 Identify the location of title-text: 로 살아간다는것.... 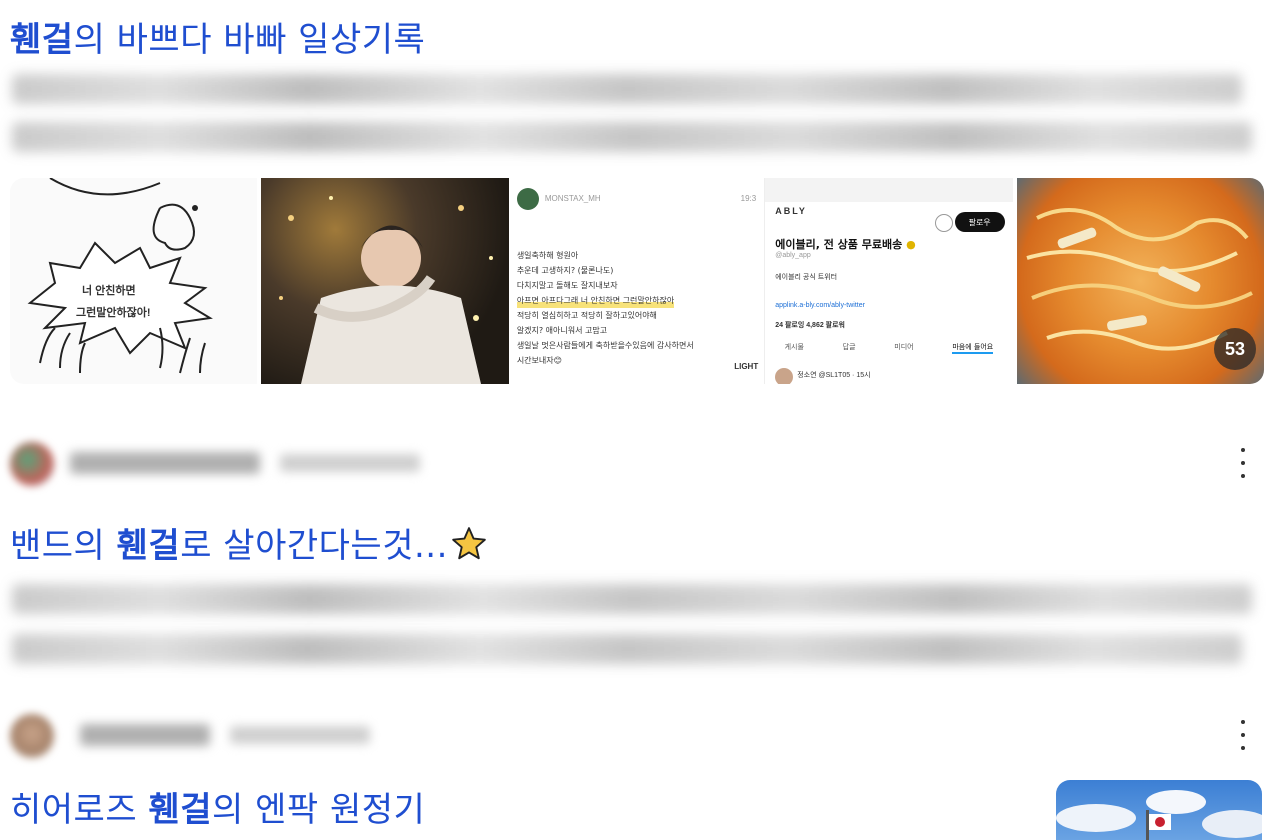
(314, 546).